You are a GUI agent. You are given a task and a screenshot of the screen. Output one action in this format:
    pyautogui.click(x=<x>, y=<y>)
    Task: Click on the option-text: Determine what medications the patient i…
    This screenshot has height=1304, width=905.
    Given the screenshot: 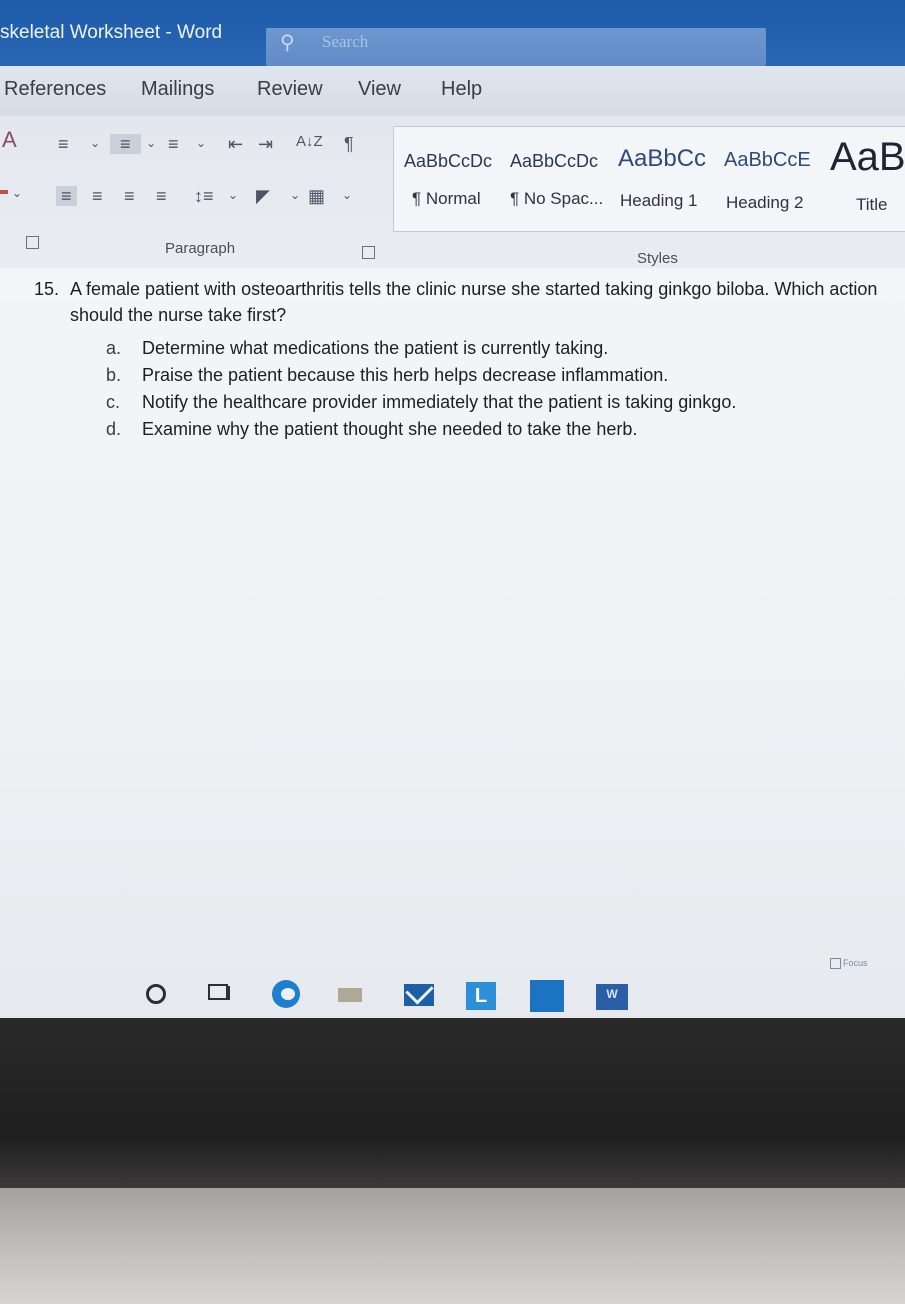 What is the action you would take?
    pyautogui.click(x=375, y=348)
    